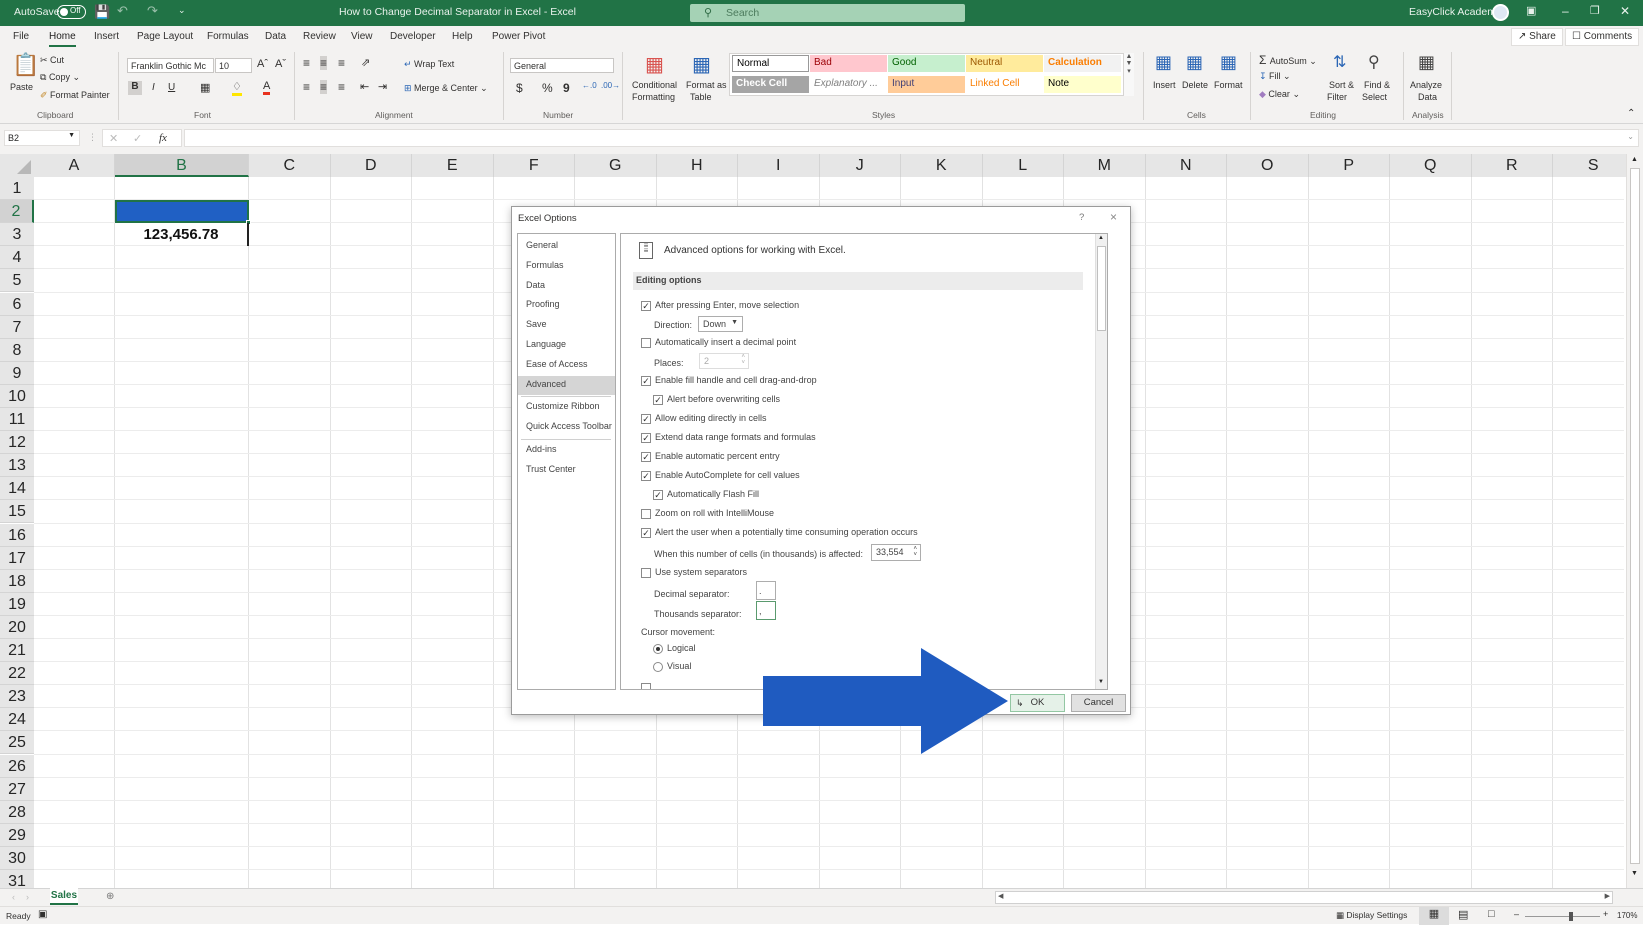 The image size is (1643, 925). Describe the element at coordinates (413, 36) in the screenshot. I see `tab-developer: Developer` at that location.